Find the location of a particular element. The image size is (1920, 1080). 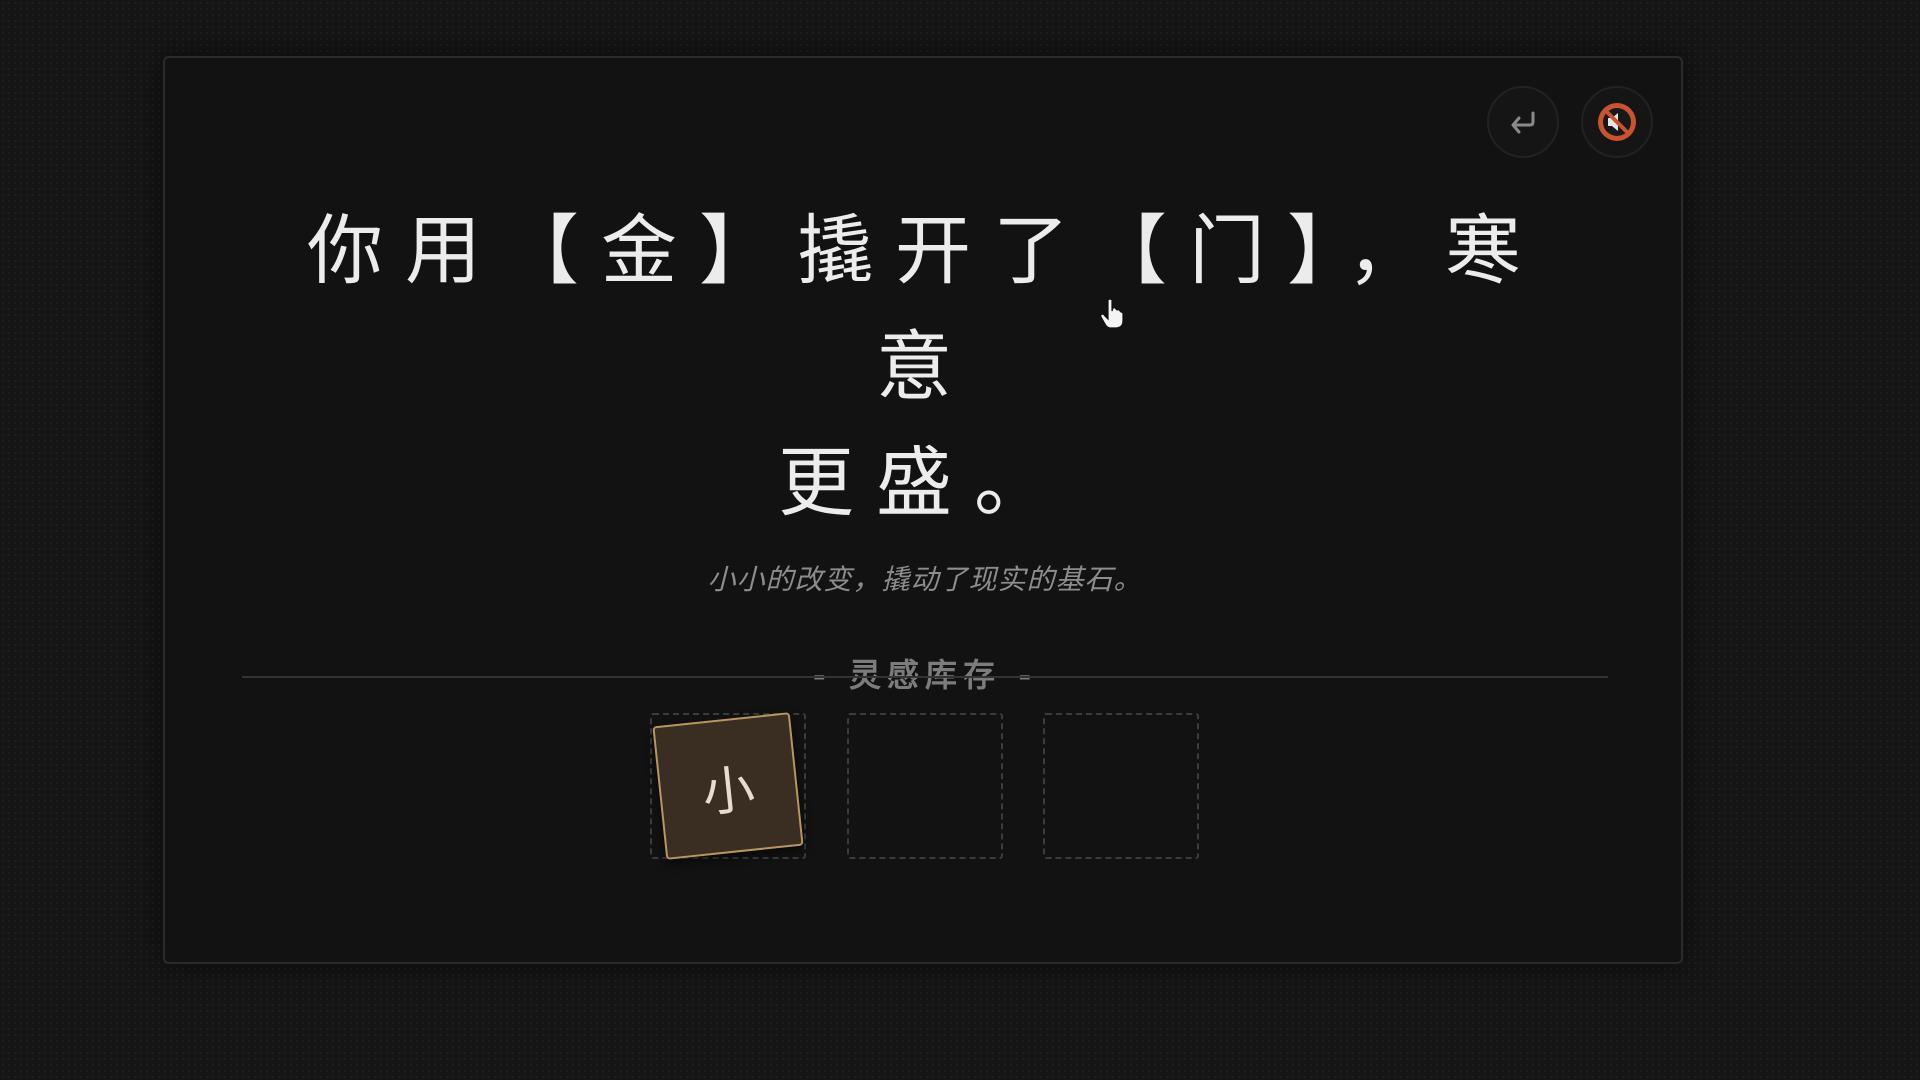

narration-line-1: 你用【金】撬开了【门】，寒意 is located at coordinates (925, 308).